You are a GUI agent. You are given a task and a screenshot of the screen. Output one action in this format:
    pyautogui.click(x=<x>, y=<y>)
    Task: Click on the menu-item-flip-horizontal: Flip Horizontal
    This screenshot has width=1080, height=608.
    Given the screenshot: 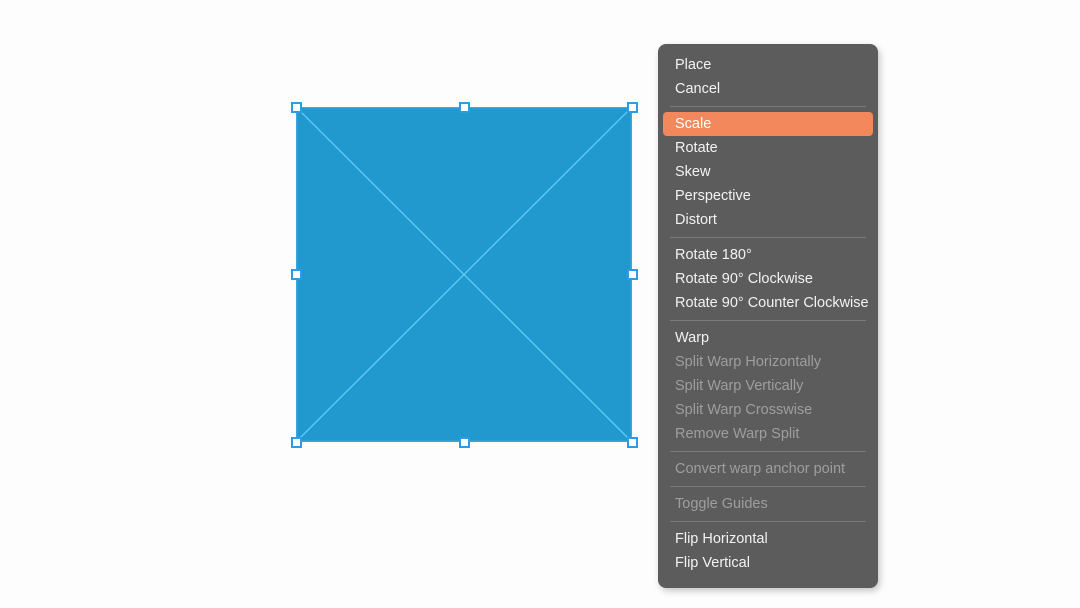 What is the action you would take?
    pyautogui.click(x=768, y=539)
    